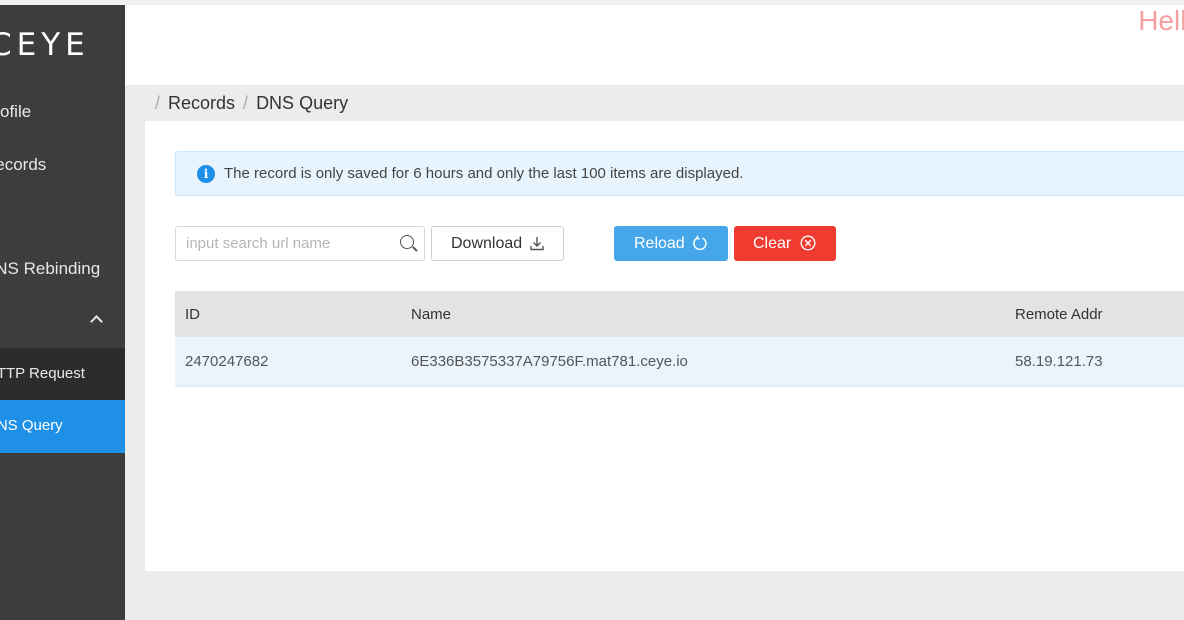  What do you see at coordinates (192, 314) in the screenshot?
I see `column-header-id: ID` at bounding box center [192, 314].